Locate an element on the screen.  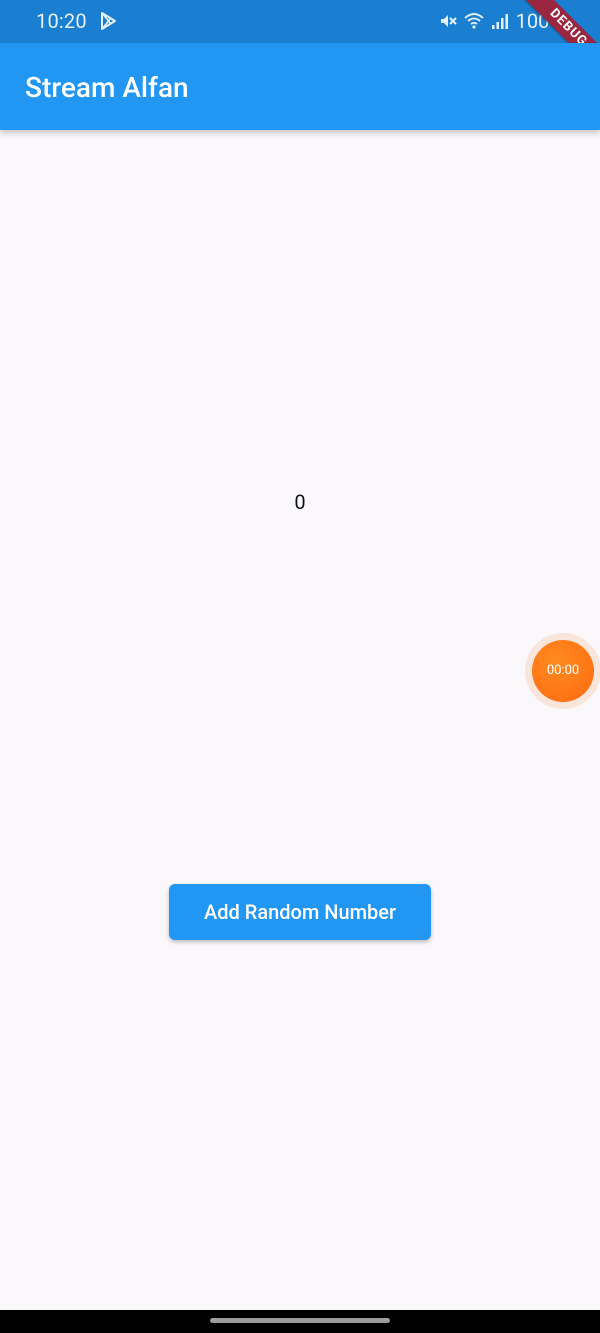
wifi-icon is located at coordinates (474, 21).